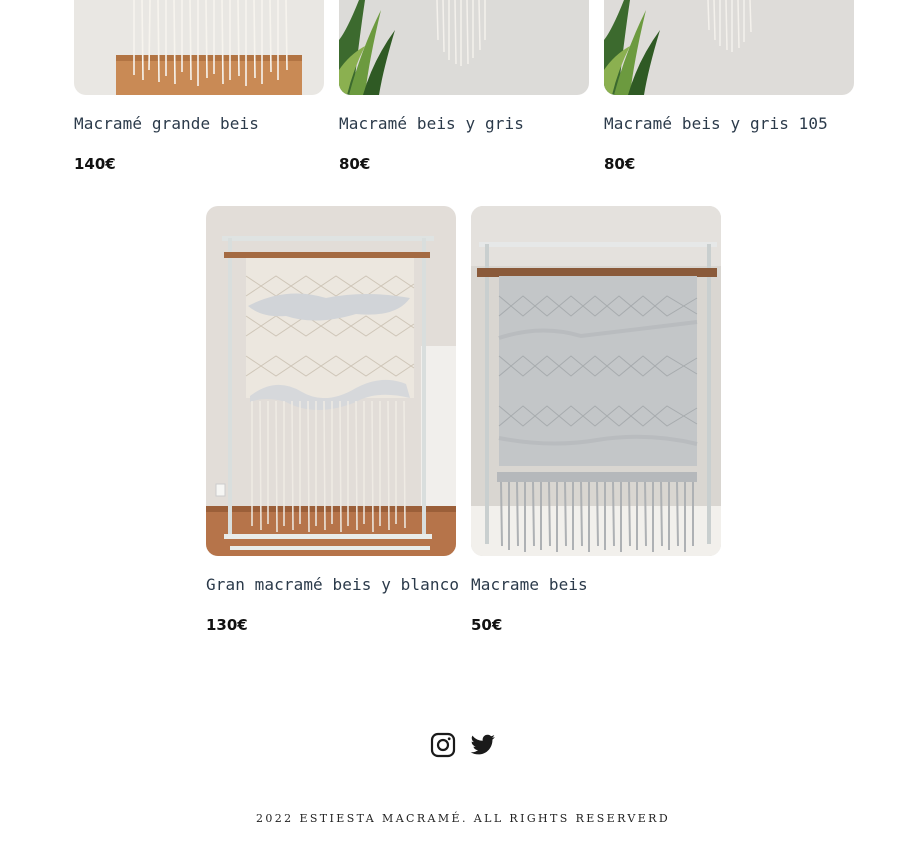  What do you see at coordinates (529, 584) in the screenshot?
I see `product-title: Macrame beis` at bounding box center [529, 584].